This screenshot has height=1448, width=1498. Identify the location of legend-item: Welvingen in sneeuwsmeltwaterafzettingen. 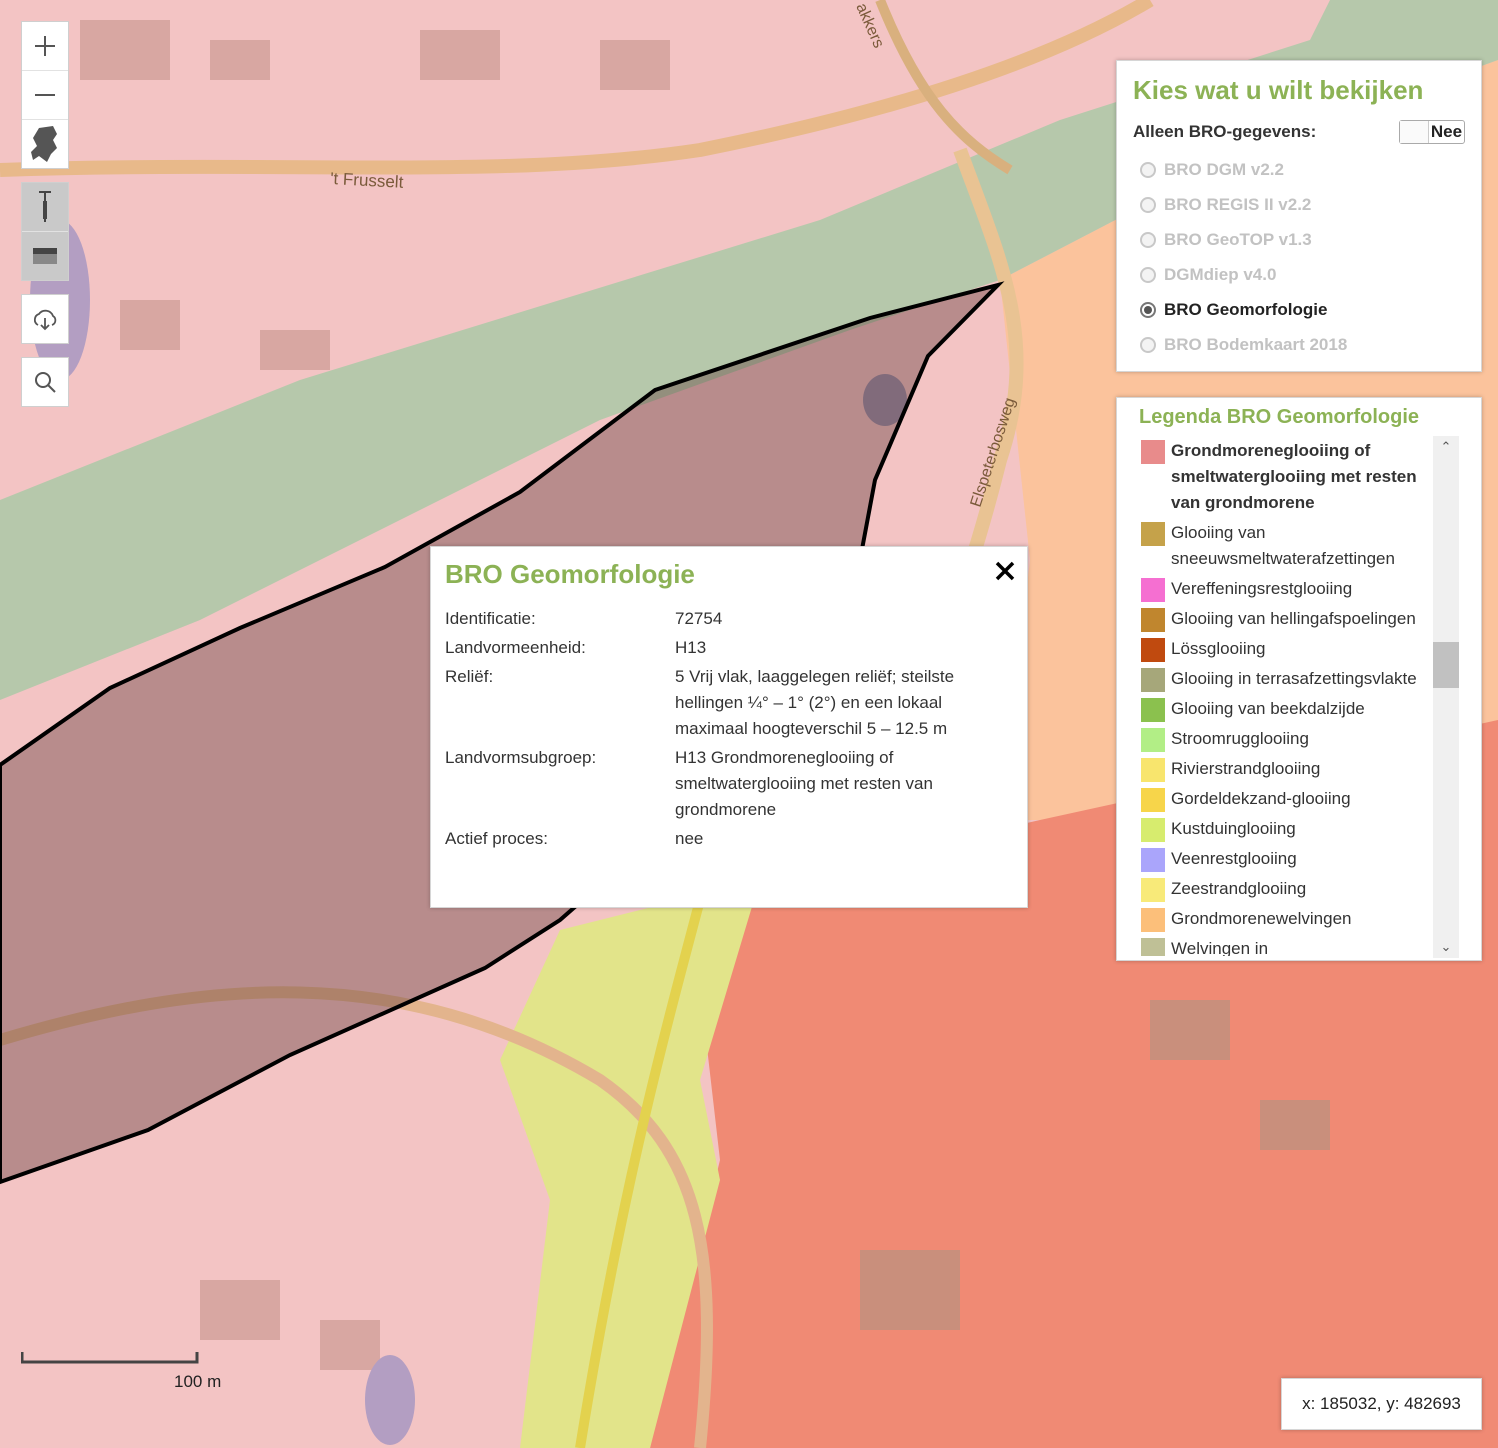
(1285, 945).